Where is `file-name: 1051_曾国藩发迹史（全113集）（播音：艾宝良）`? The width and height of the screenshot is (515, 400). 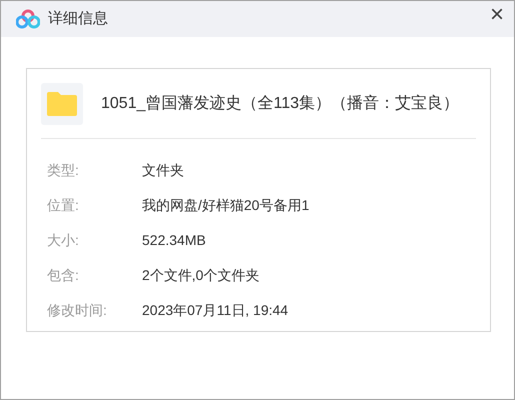
file-name: 1051_曾国藩发迹史（全113集）（播音：艾宝良） is located at coordinates (280, 104).